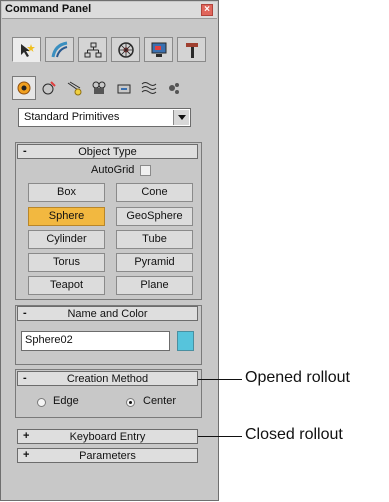 The height and width of the screenshot is (502, 389). I want to click on subcategory-cameras, so click(99, 88).